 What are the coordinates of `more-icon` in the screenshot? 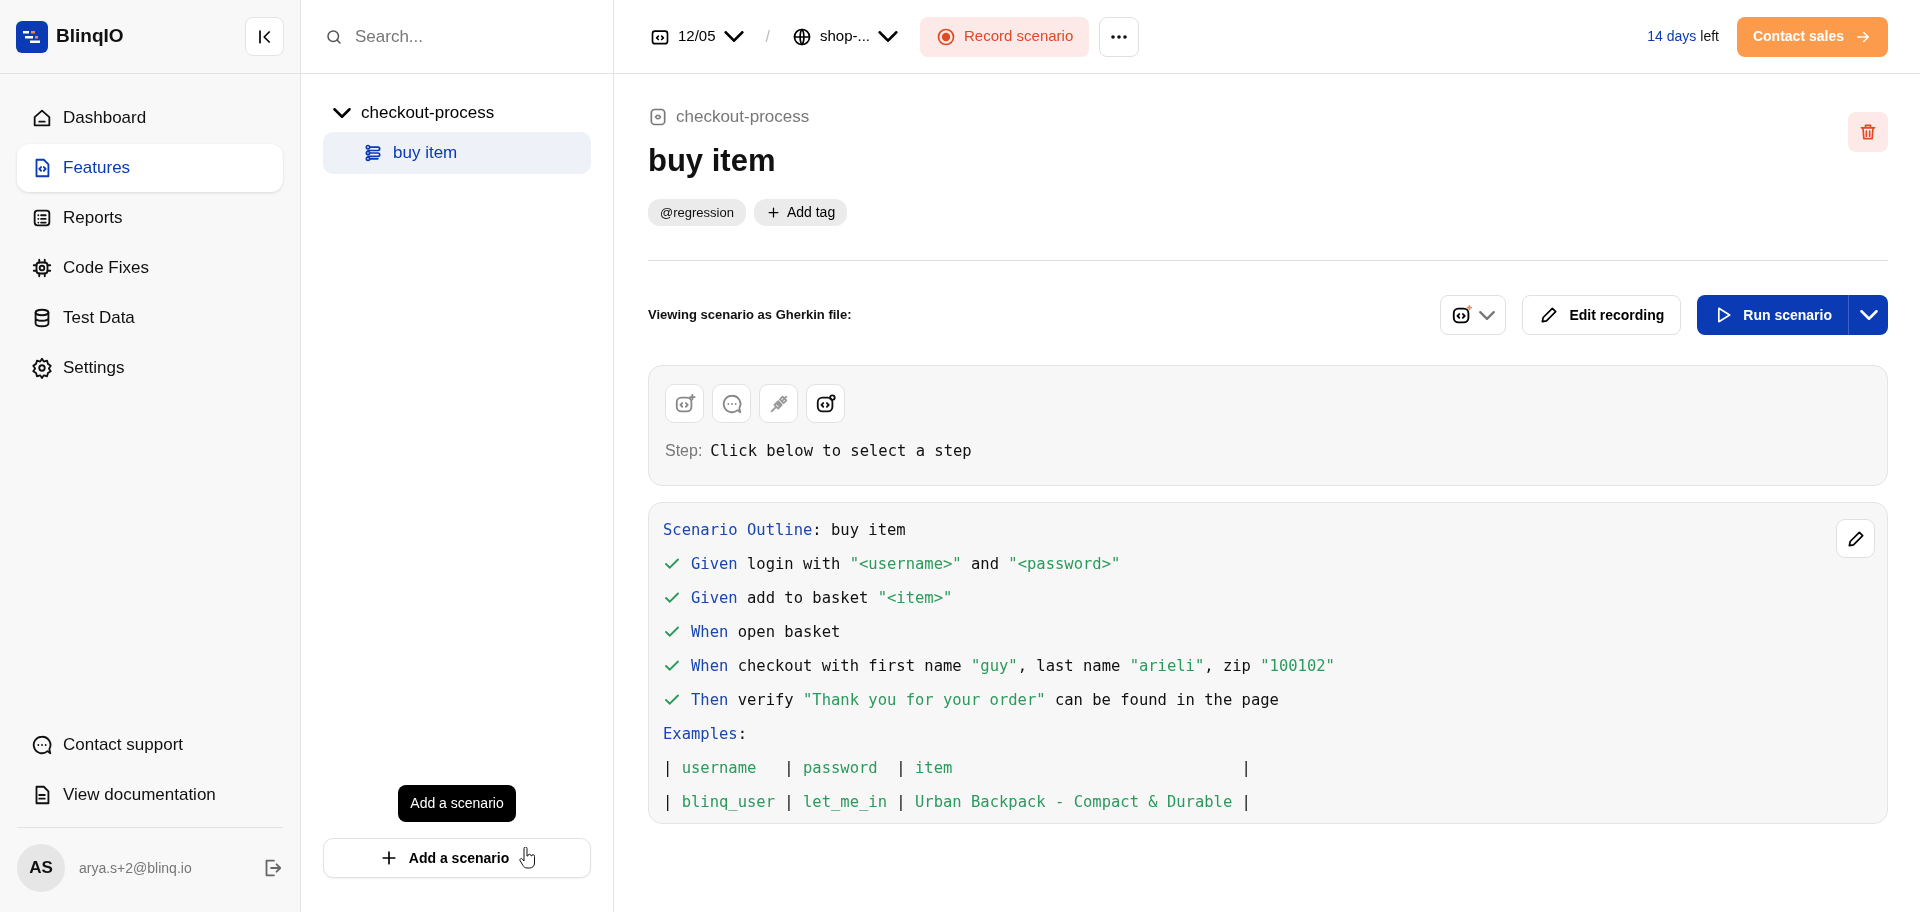 It's located at (1119, 36).